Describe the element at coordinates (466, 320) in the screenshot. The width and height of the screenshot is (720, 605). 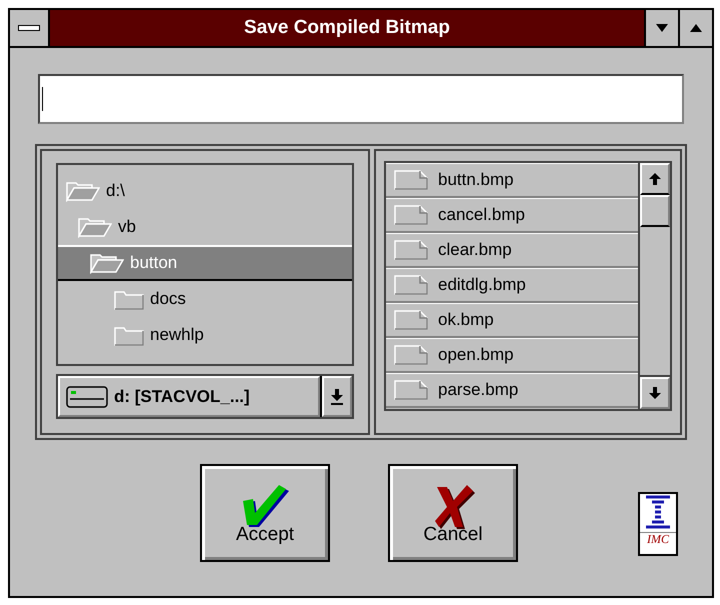
I see `file-name: ok.bmp` at that location.